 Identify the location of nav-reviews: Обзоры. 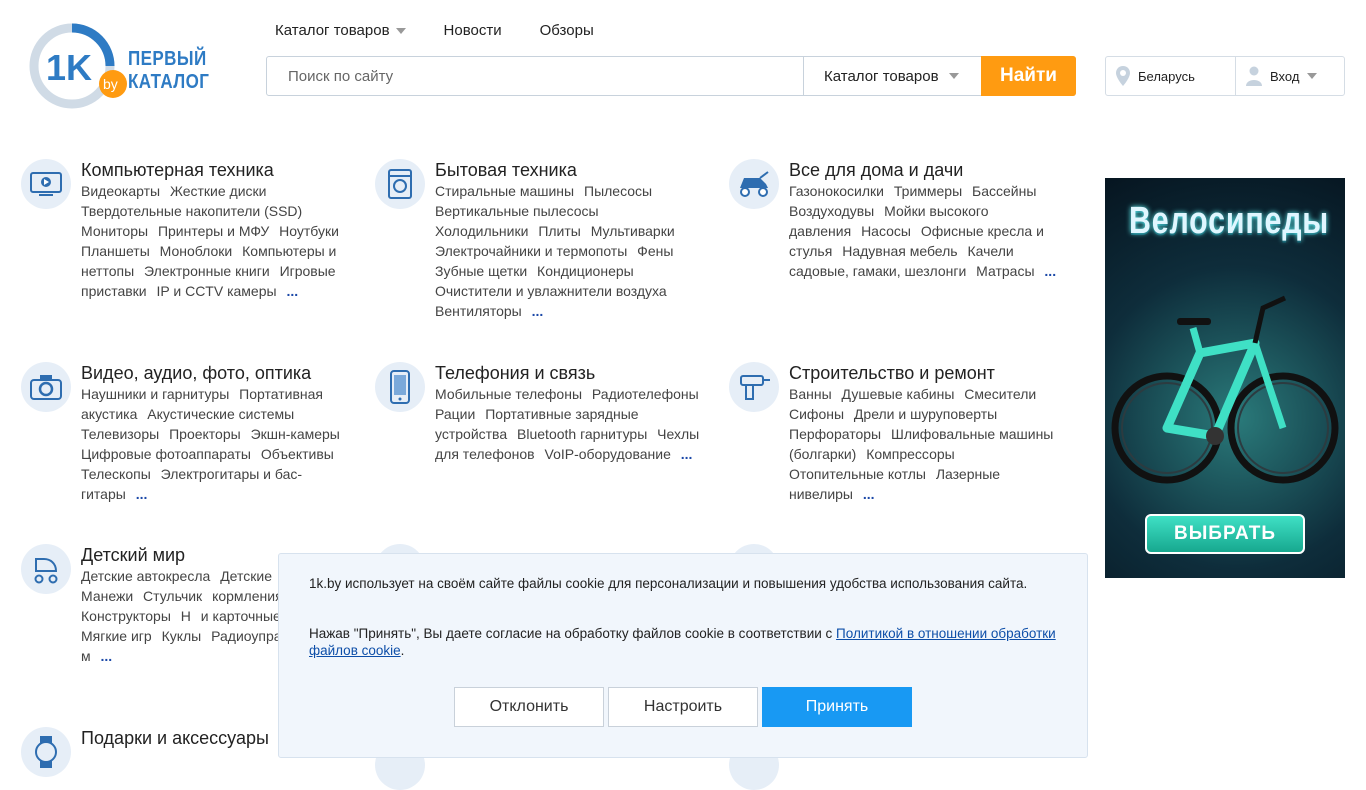
(567, 30).